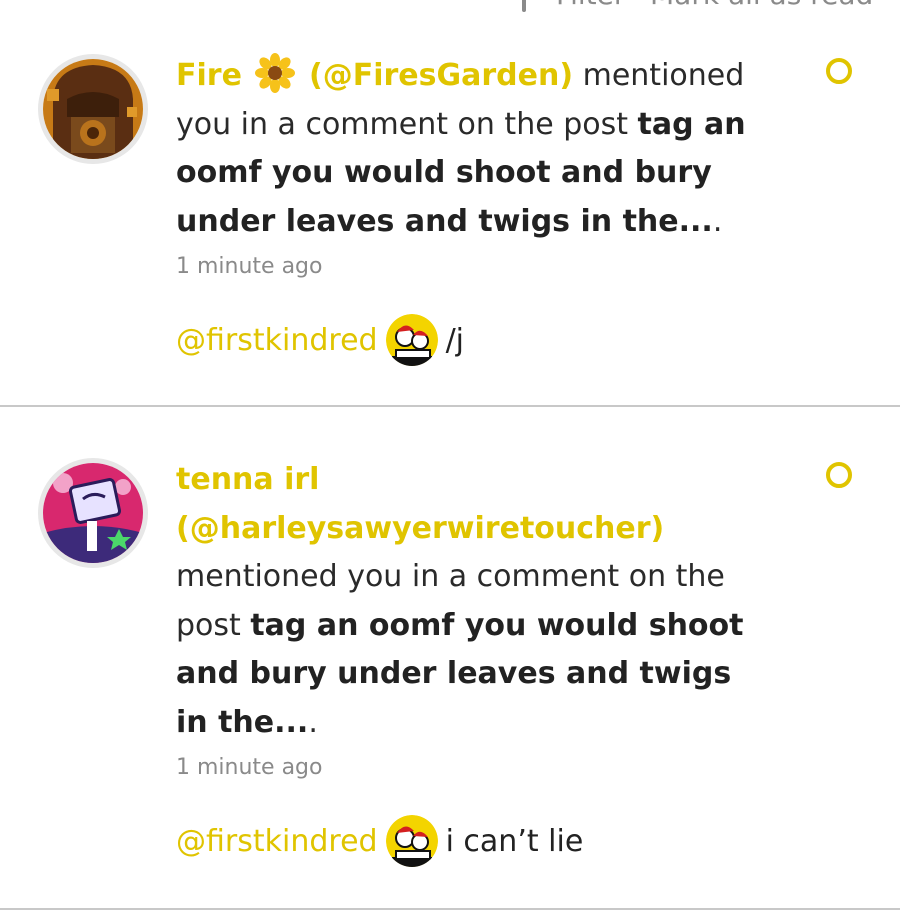 This screenshot has height=912, width=900. I want to click on comment-preview: @firstkindred i can’t lie, so click(466, 841).